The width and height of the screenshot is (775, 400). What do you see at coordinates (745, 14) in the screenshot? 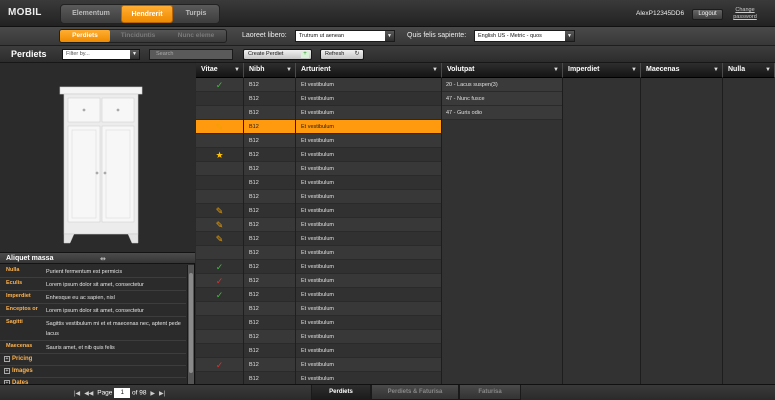
I see `change-password-link: Change password` at bounding box center [745, 14].